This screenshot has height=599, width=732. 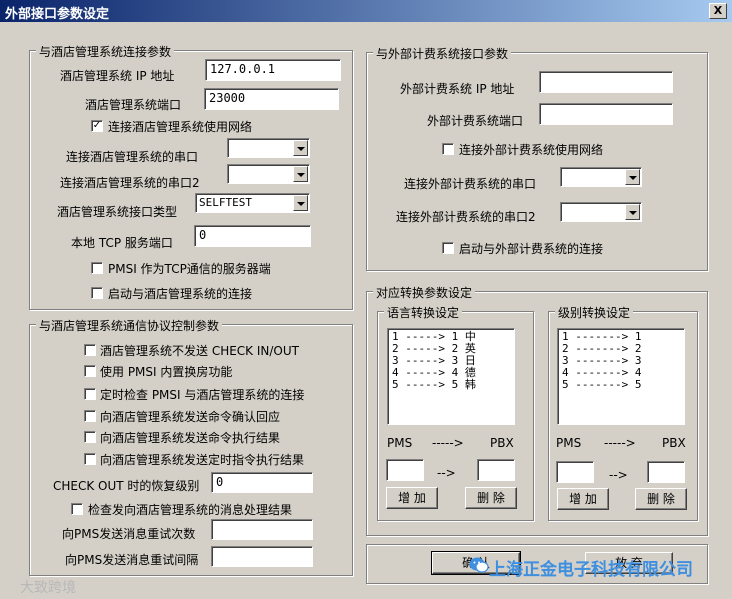 I want to click on pmsi-server-label: PMSI 作为TCP通信的服务器端, so click(x=189, y=269).